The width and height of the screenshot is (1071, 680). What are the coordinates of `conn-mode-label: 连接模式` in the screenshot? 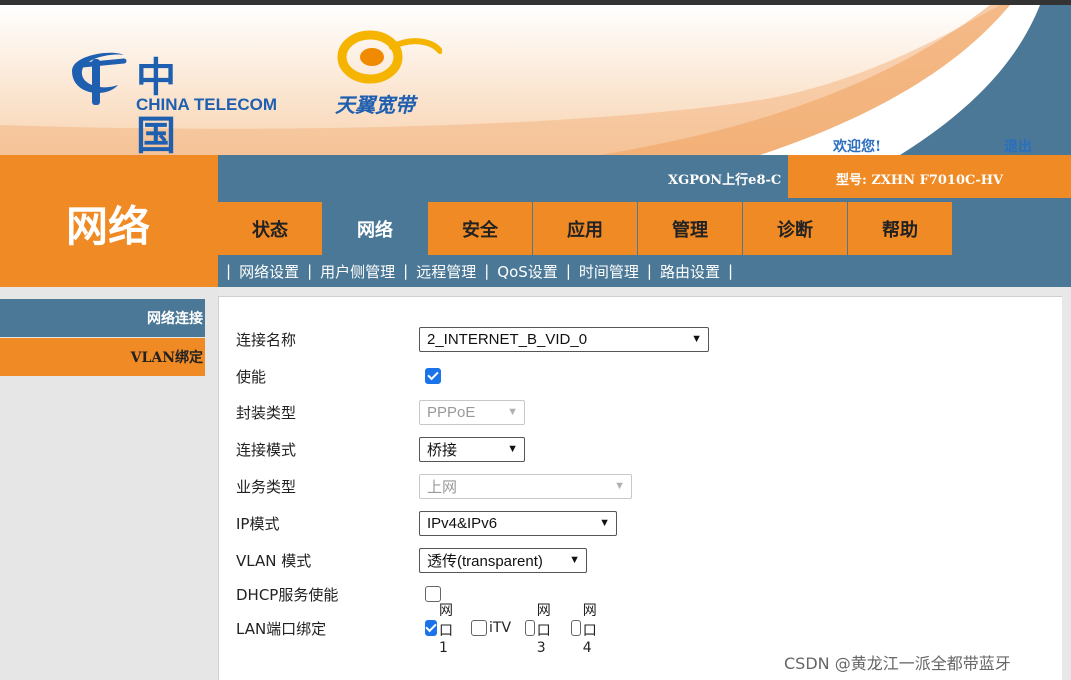 It's located at (266, 449).